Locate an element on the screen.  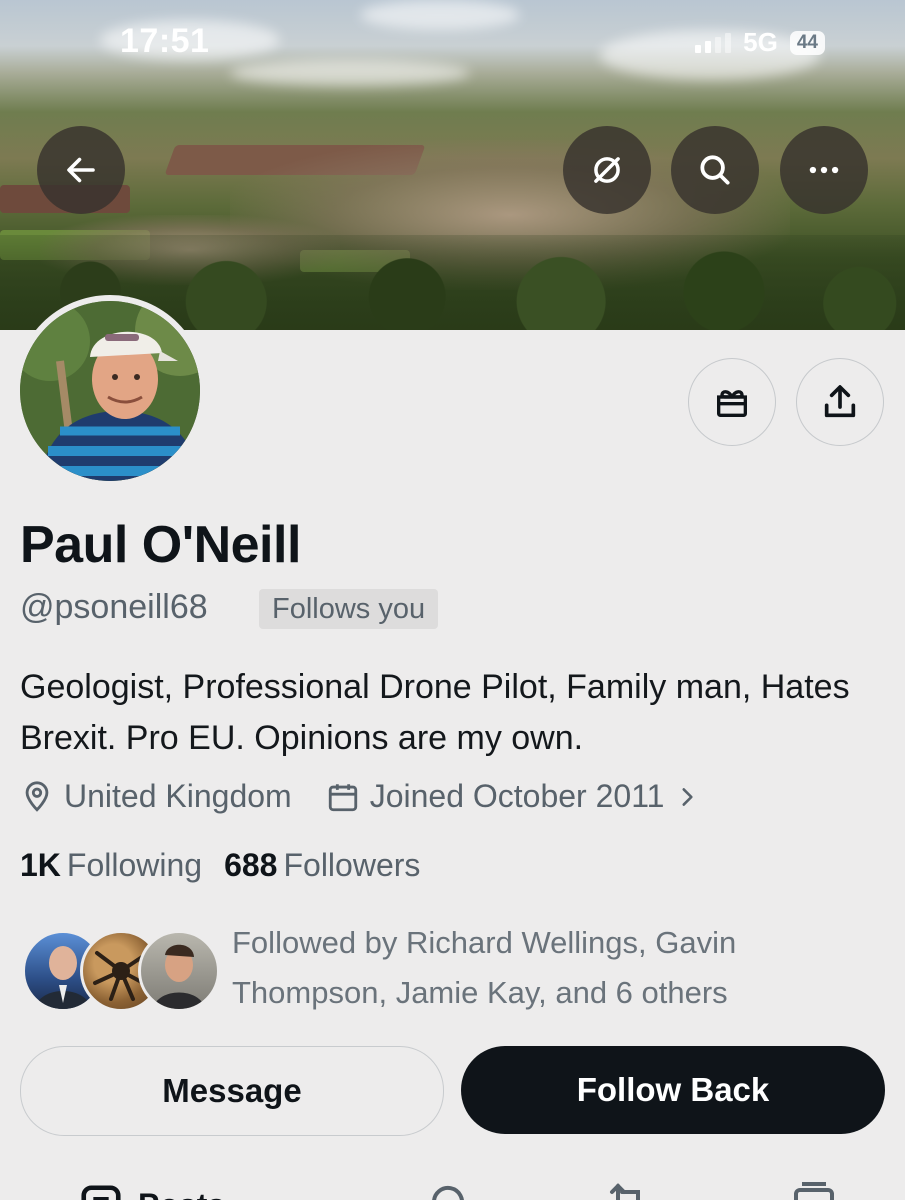
profile-handle: @psoneill68 is located at coordinates (114, 607).